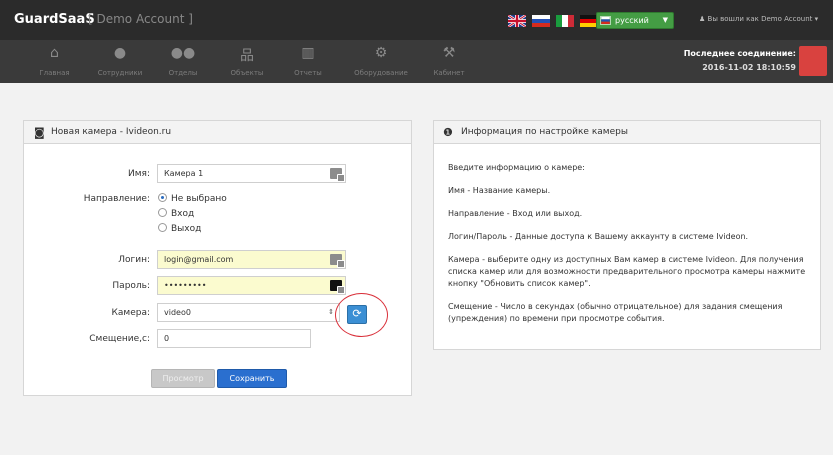 The height and width of the screenshot is (455, 833). What do you see at coordinates (177, 312) in the screenshot?
I see `camera-select-value: video0` at bounding box center [177, 312].